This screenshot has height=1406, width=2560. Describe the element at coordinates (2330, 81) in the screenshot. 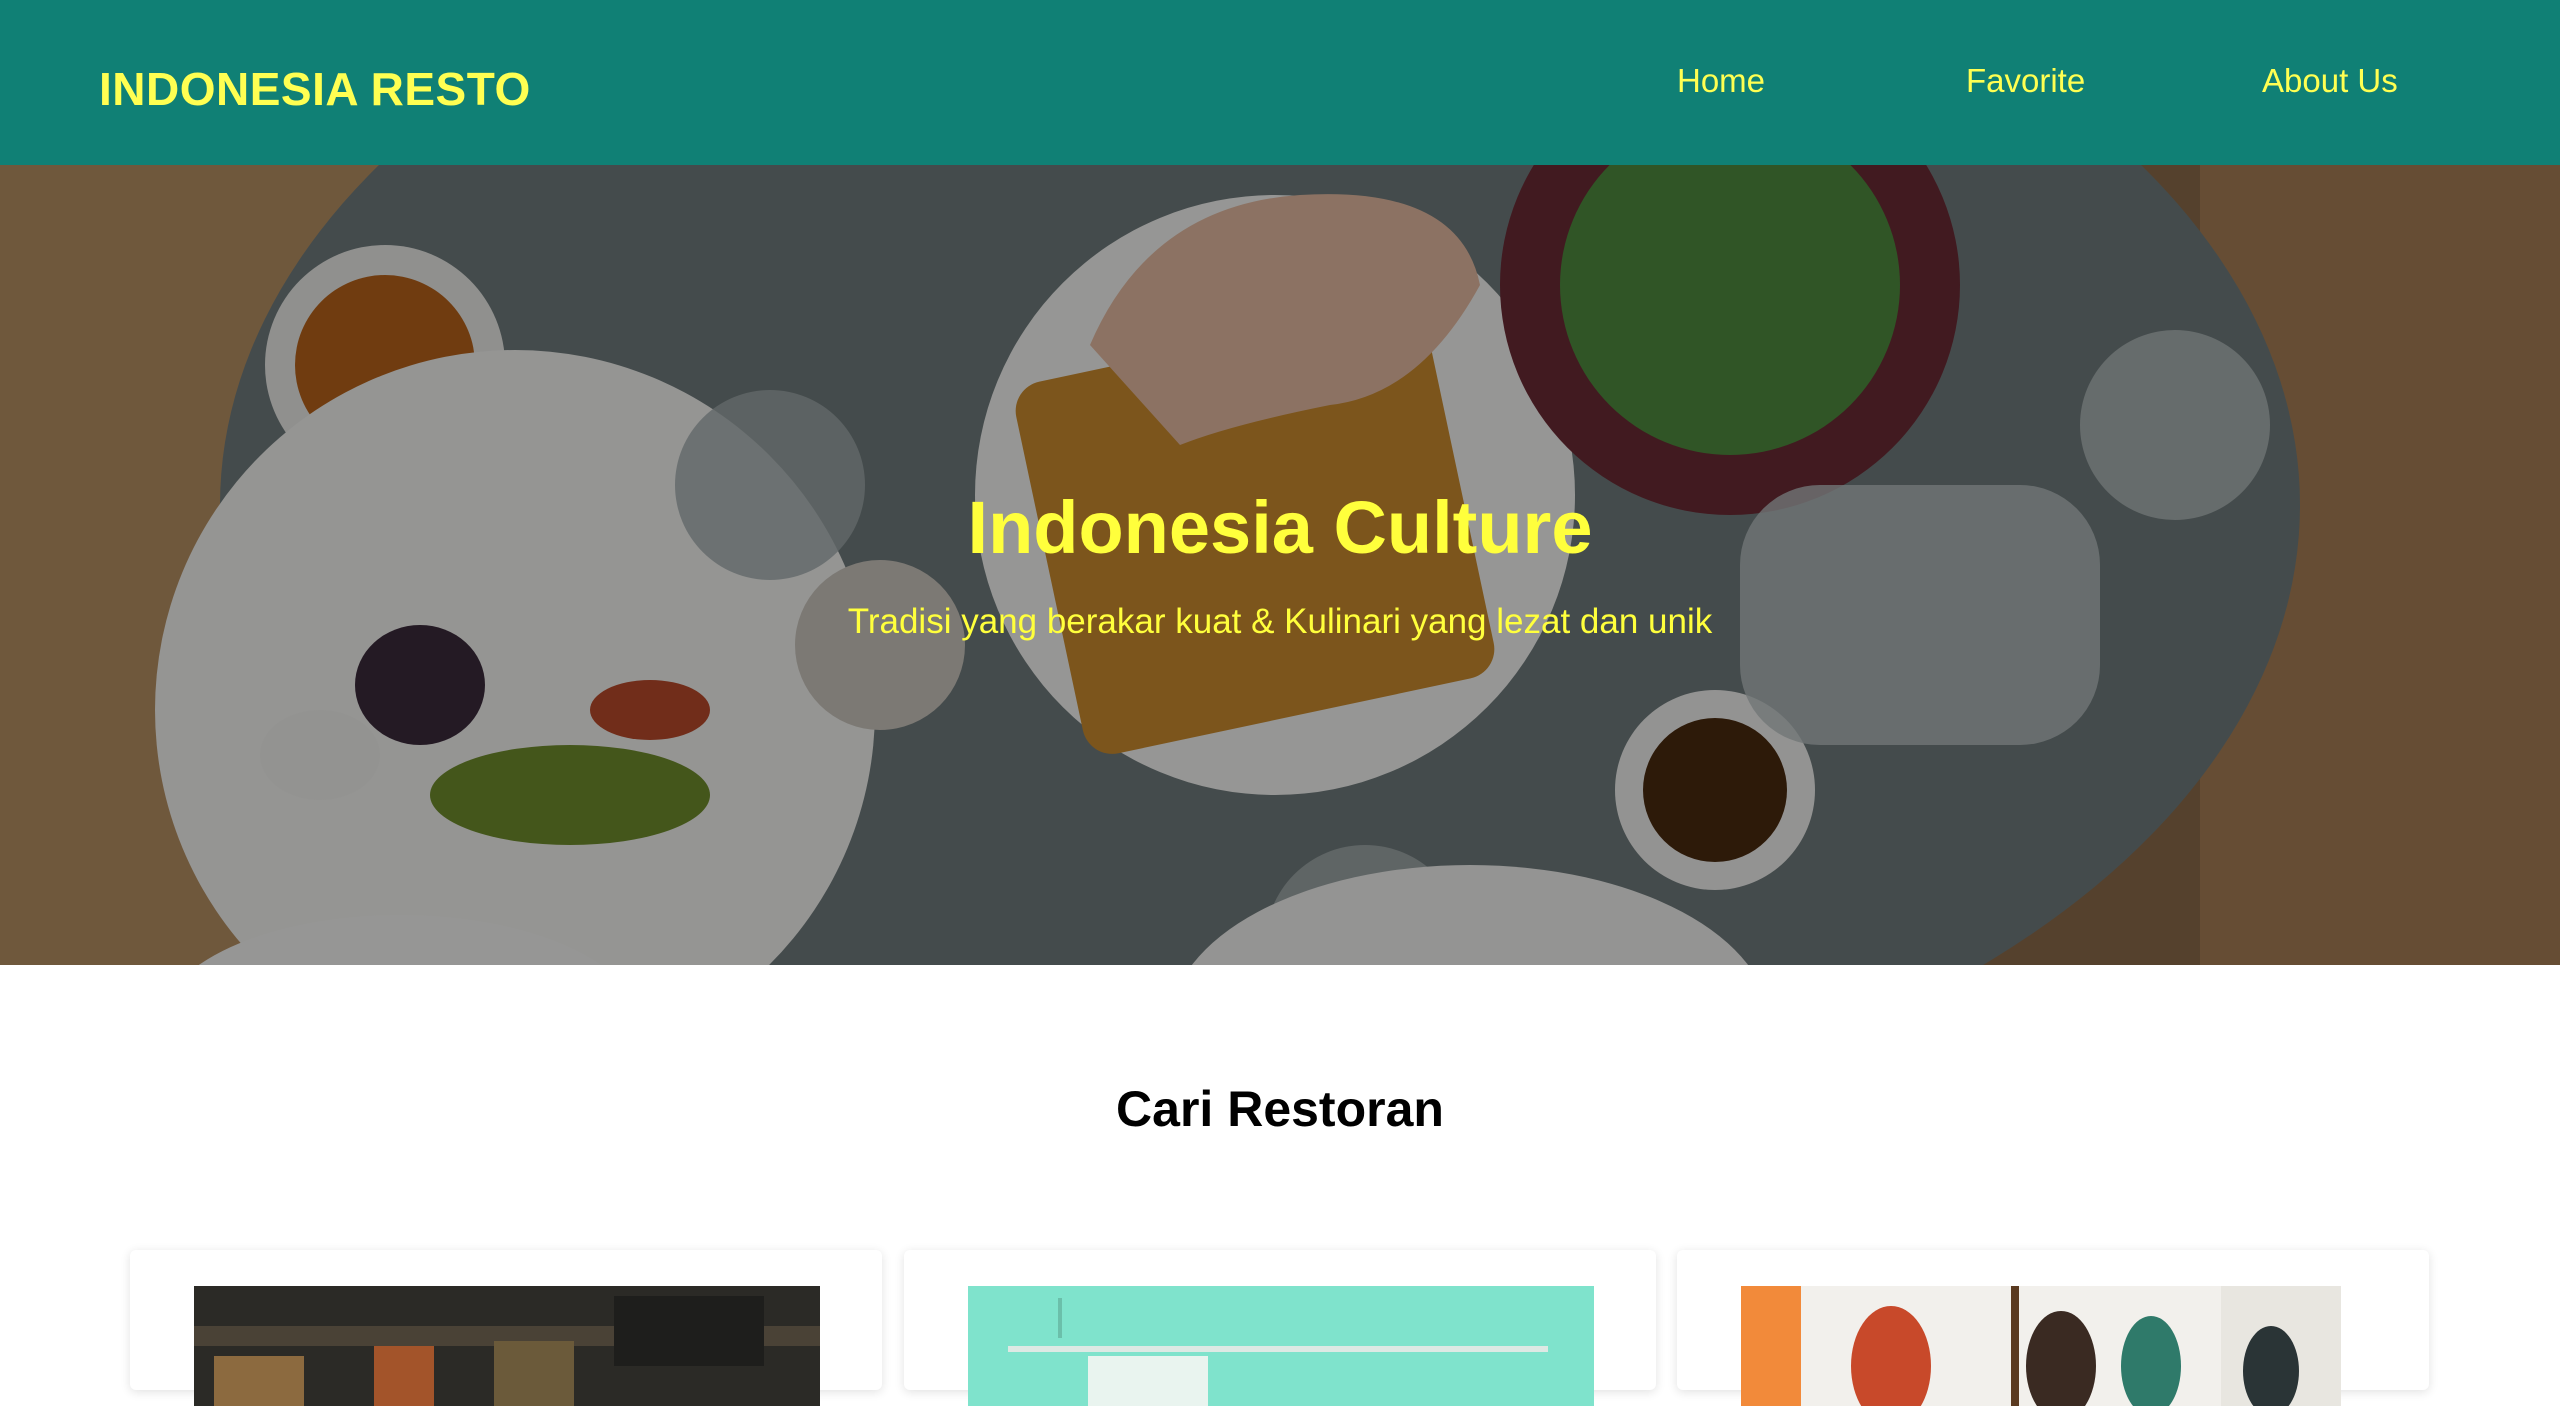

I see `nav-about-link: About Us` at that location.